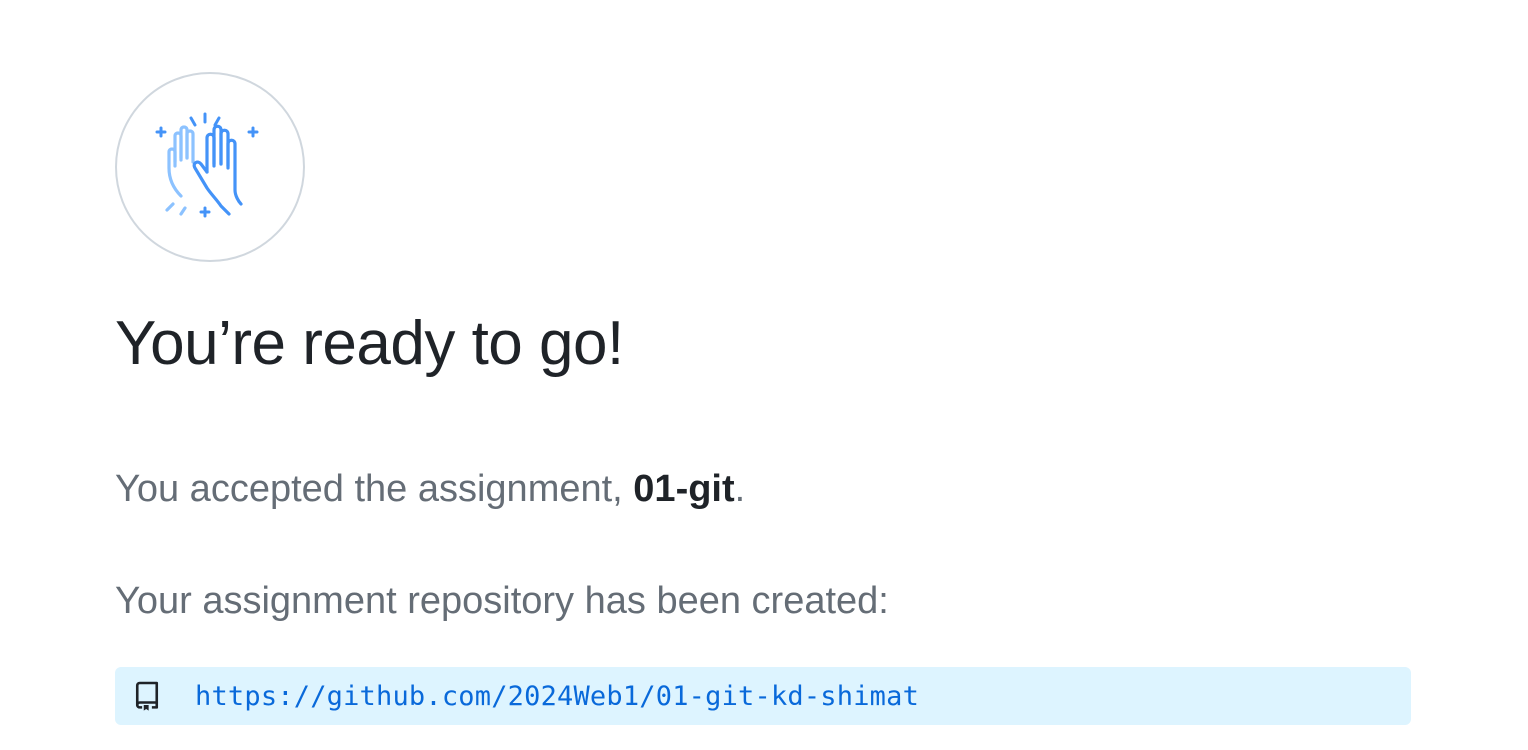 This screenshot has width=1528, height=750. Describe the element at coordinates (740, 489) in the screenshot. I see `accepted-suffix: .` at that location.